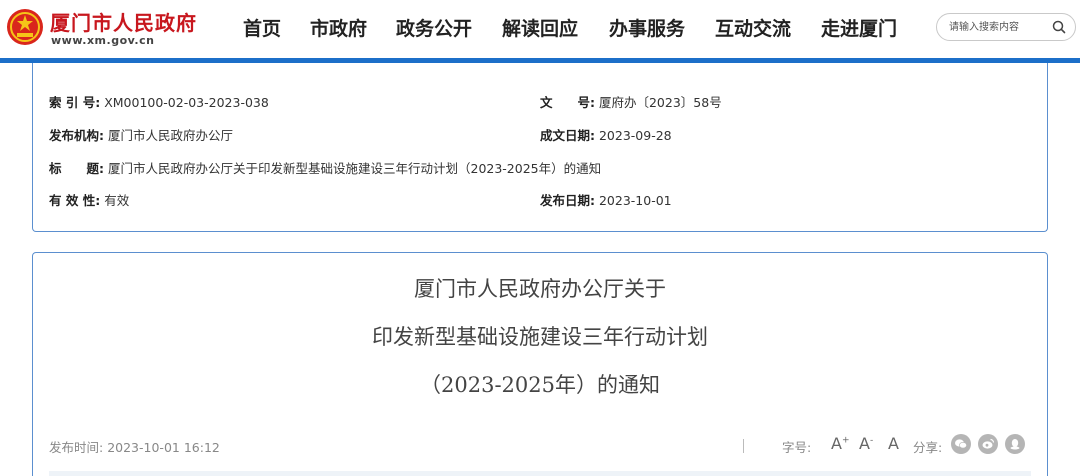  Describe the element at coordinates (928, 447) in the screenshot. I see `share-label: 分享:` at that location.